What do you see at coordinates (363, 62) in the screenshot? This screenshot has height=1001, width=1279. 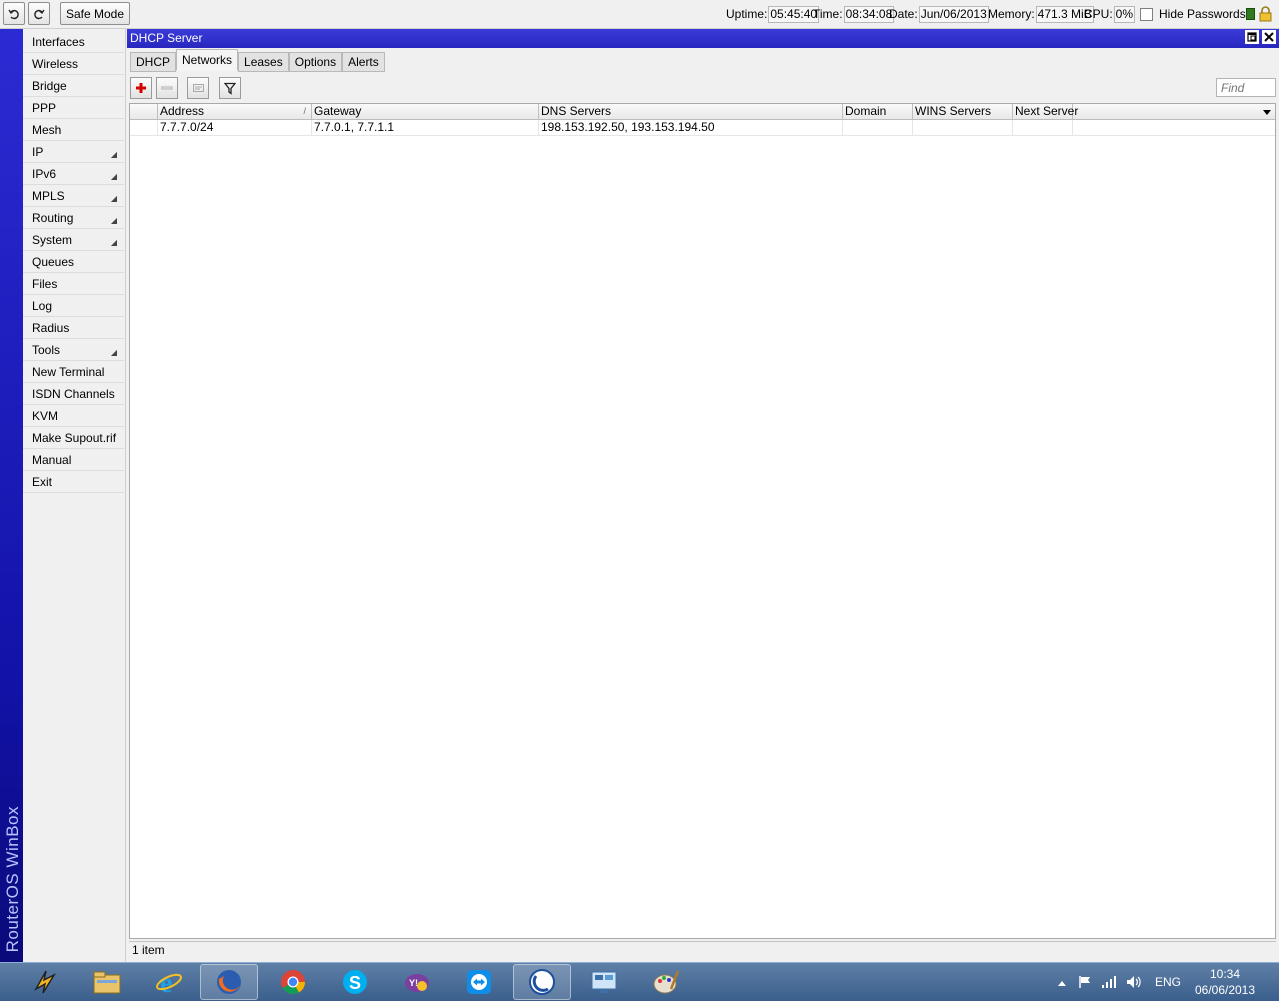 I see `tab-alerts: Alerts` at bounding box center [363, 62].